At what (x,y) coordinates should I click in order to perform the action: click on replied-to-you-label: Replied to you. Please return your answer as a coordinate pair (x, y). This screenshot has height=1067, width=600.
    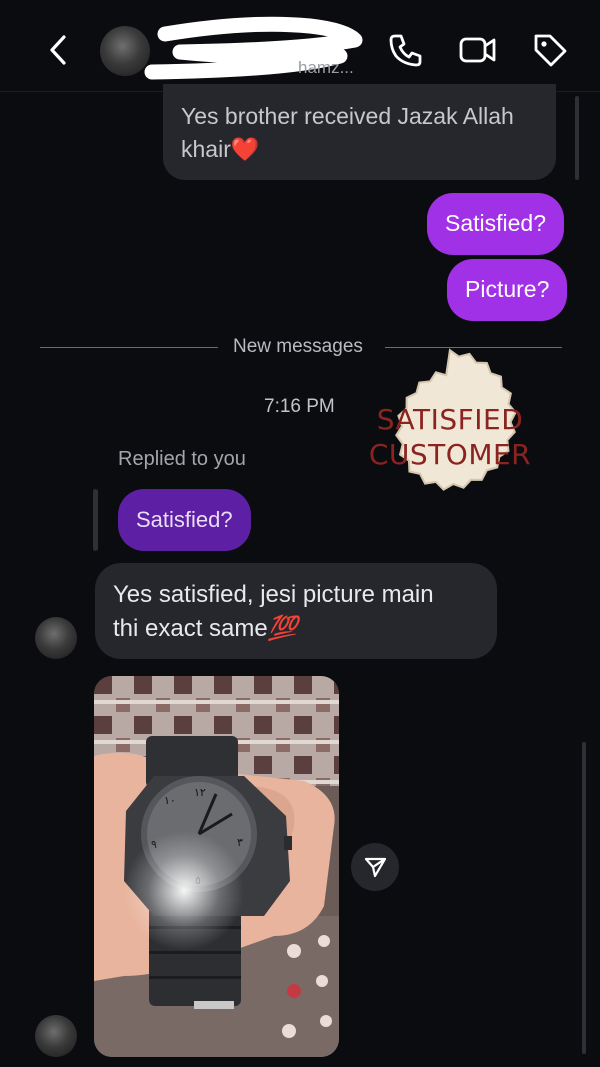
    Looking at the image, I should click on (182, 459).